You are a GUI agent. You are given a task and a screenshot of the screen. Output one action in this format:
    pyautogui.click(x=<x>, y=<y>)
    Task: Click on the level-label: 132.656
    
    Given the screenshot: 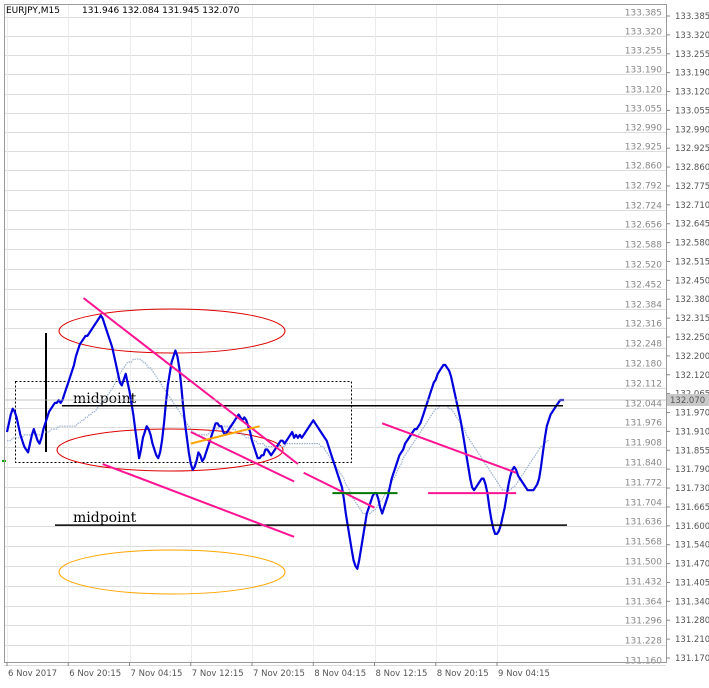 What is the action you would take?
    pyautogui.click(x=643, y=226)
    